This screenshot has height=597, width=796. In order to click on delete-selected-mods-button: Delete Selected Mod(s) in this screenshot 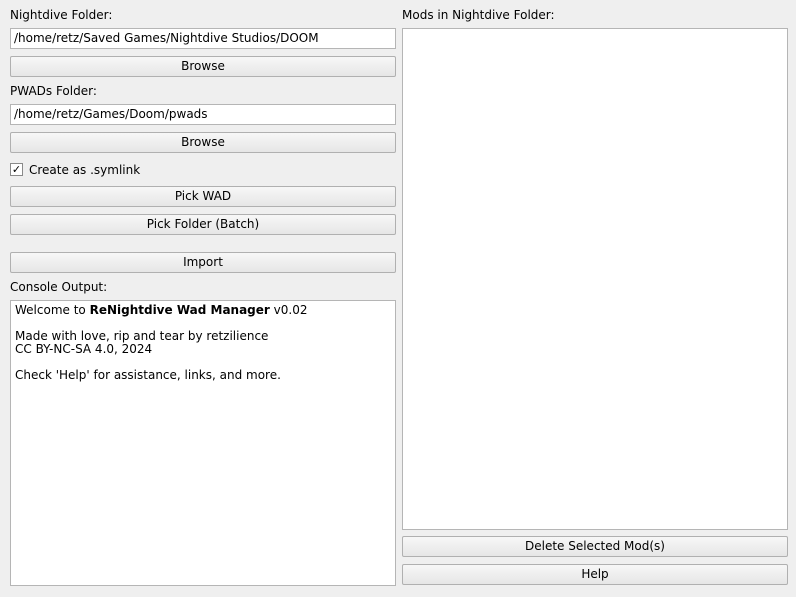, I will do `click(595, 546)`.